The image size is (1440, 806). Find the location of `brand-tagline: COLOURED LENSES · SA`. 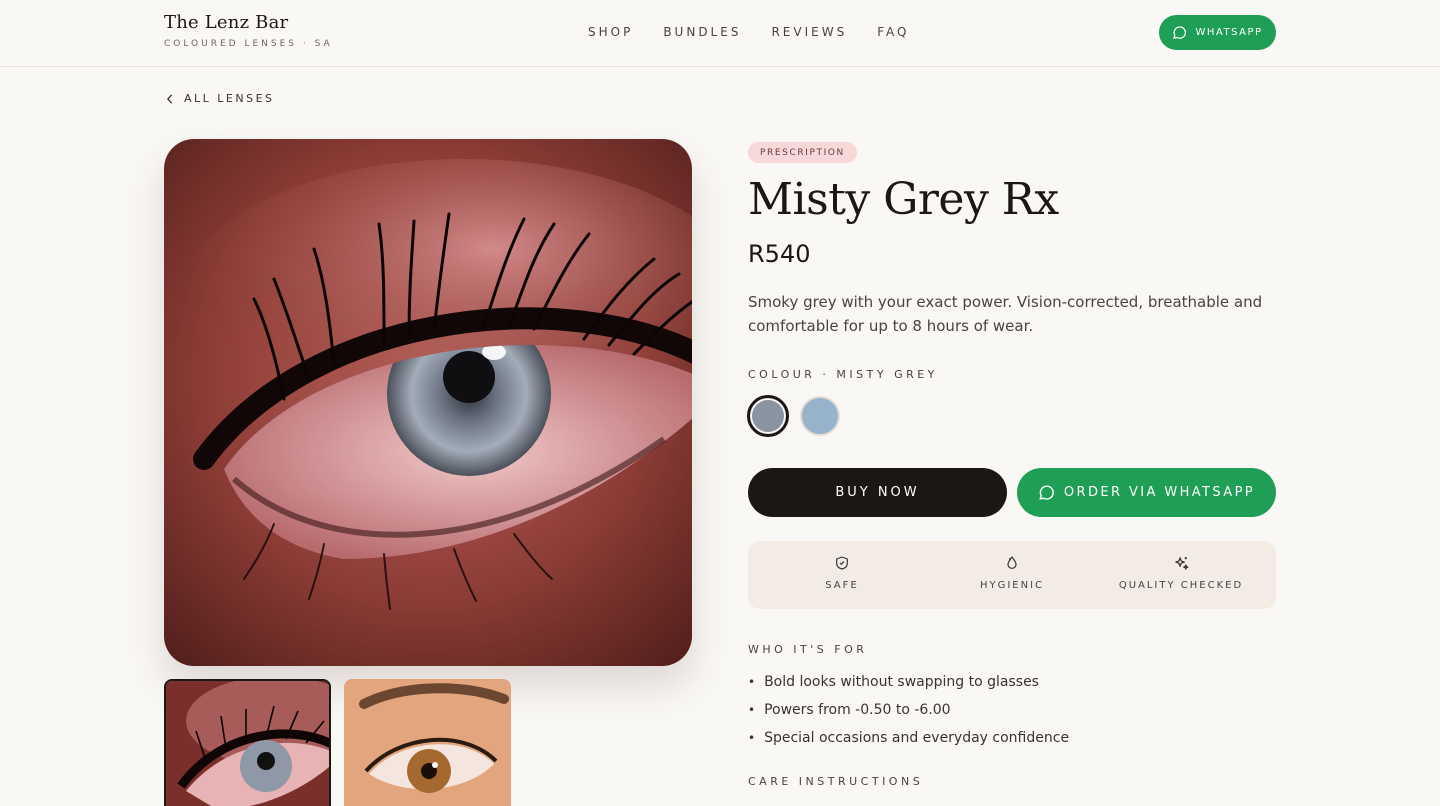

brand-tagline: COLOURED LENSES · SA is located at coordinates (248, 44).